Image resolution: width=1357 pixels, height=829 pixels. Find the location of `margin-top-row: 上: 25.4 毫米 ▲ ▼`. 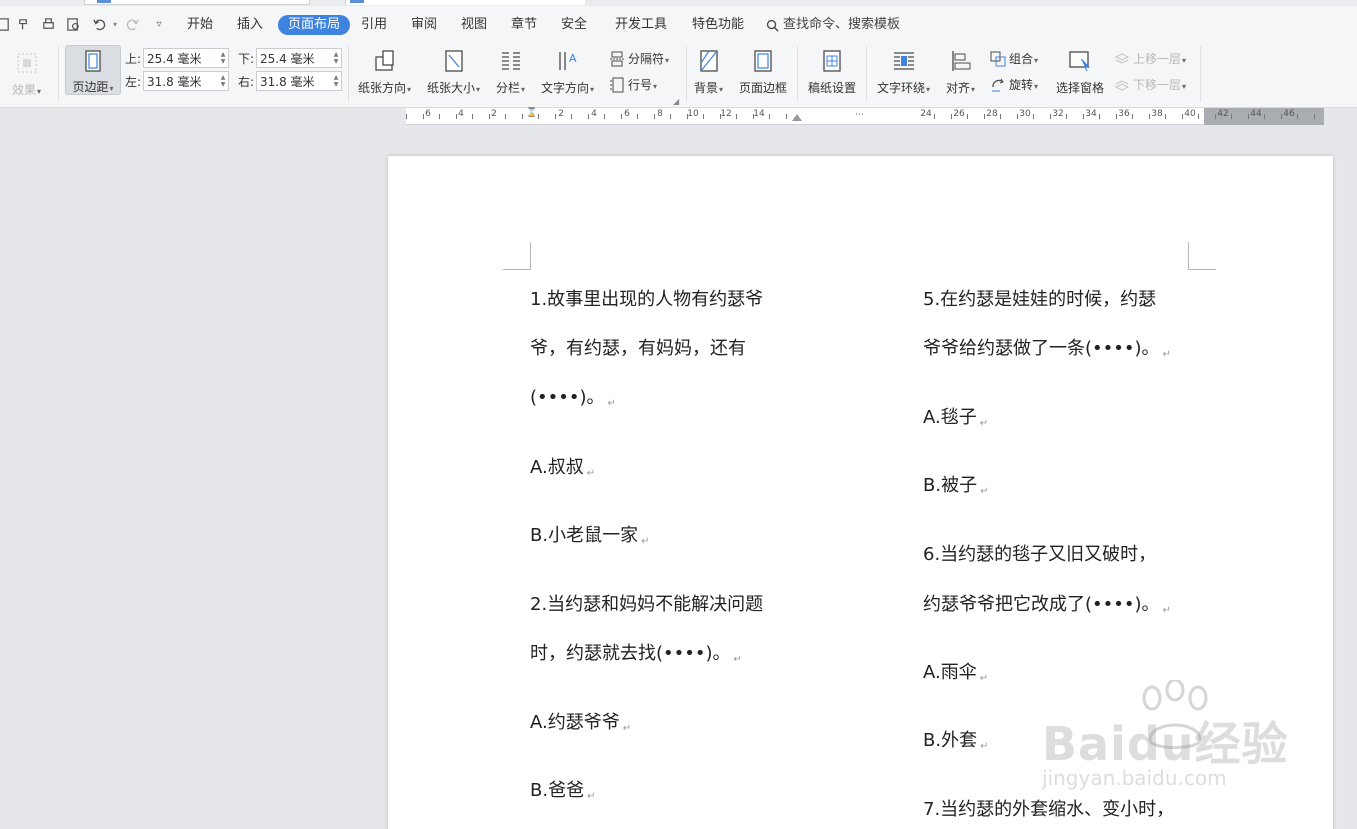

margin-top-row: 上: 25.4 毫米 ▲ ▼ is located at coordinates (177, 58).